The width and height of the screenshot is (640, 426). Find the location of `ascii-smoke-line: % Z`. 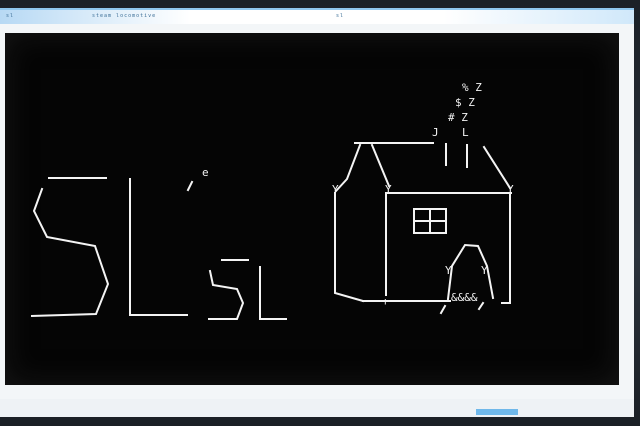

ascii-smoke-line: % Z is located at coordinates (472, 87).